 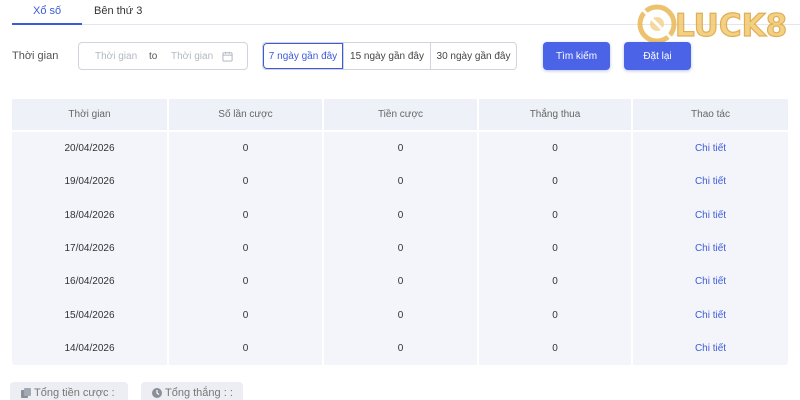 I want to click on table-row: 15/04/2026 0 0 0 Chi tiết, so click(x=400, y=315).